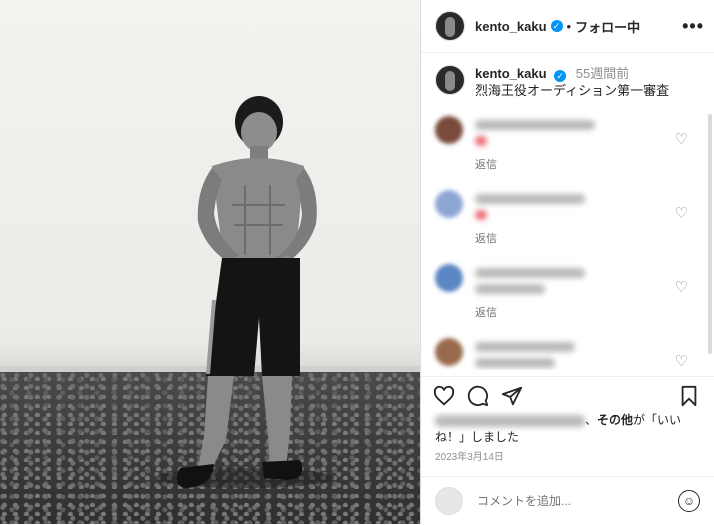 The height and width of the screenshot is (525, 714). What do you see at coordinates (450, 26) in the screenshot?
I see `avatar` at bounding box center [450, 26].